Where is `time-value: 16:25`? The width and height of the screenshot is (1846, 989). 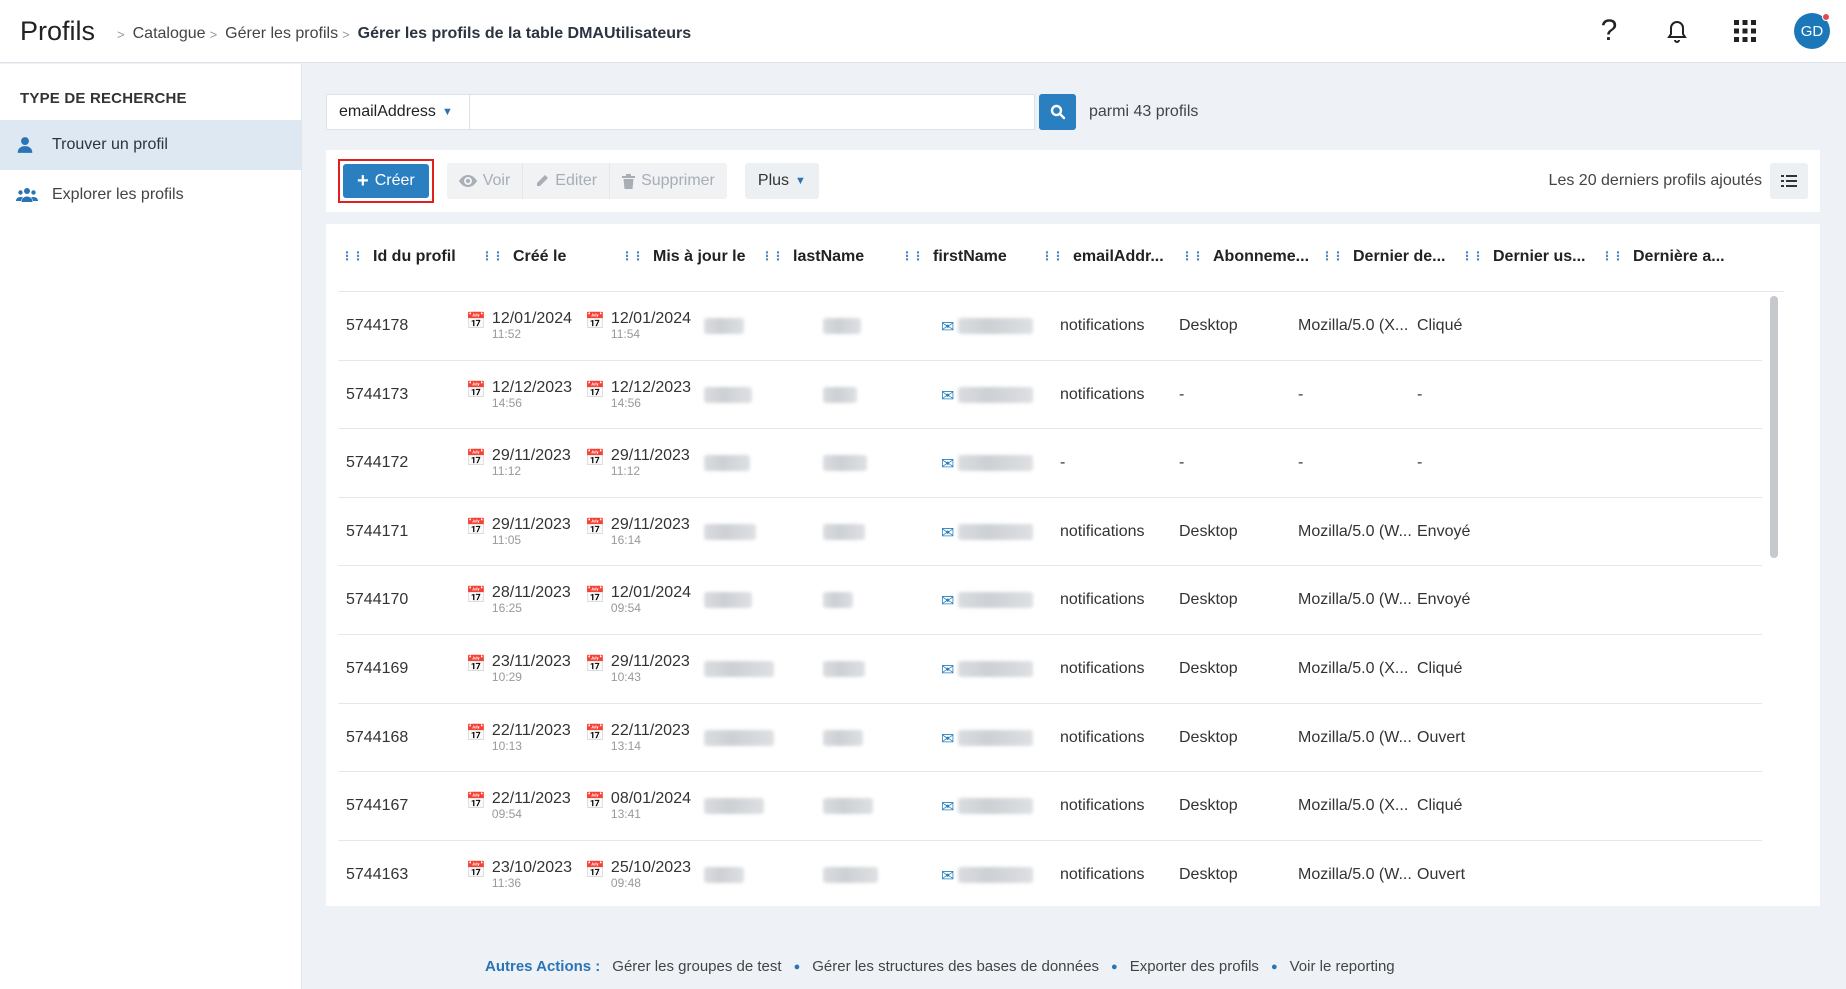 time-value: 16:25 is located at coordinates (506, 608).